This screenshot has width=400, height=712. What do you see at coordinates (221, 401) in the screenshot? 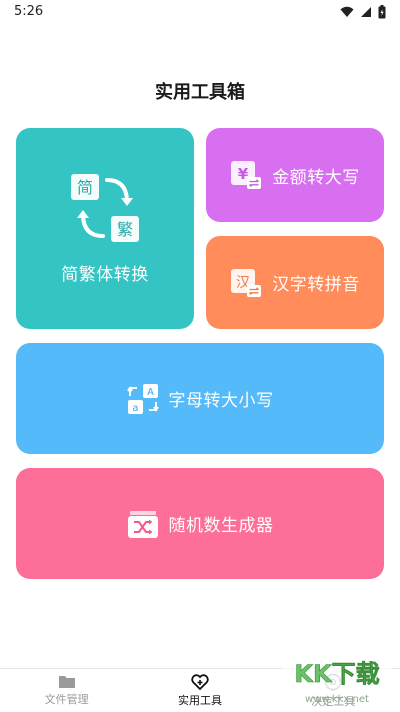
I see `tile-case-label: 字母转大小写` at bounding box center [221, 401].